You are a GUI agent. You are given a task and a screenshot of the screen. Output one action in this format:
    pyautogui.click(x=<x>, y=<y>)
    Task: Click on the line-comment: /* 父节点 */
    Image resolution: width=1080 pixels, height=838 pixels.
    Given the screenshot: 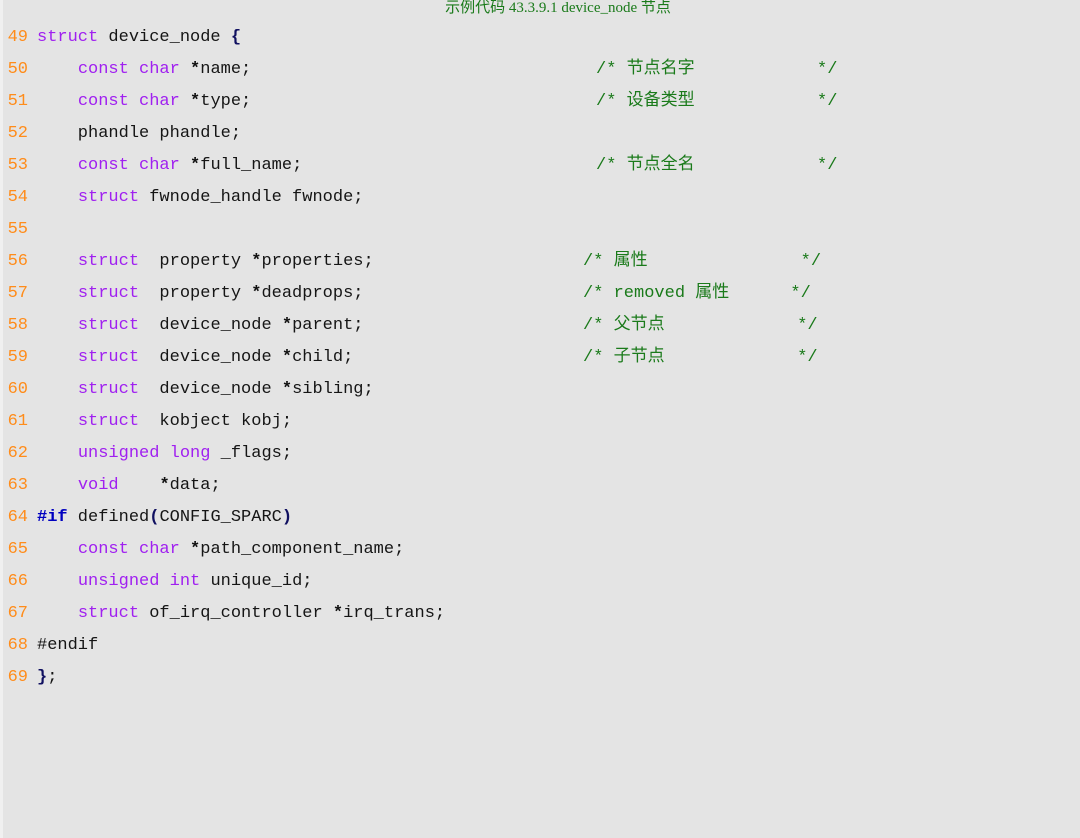 What is the action you would take?
    pyautogui.click(x=700, y=325)
    